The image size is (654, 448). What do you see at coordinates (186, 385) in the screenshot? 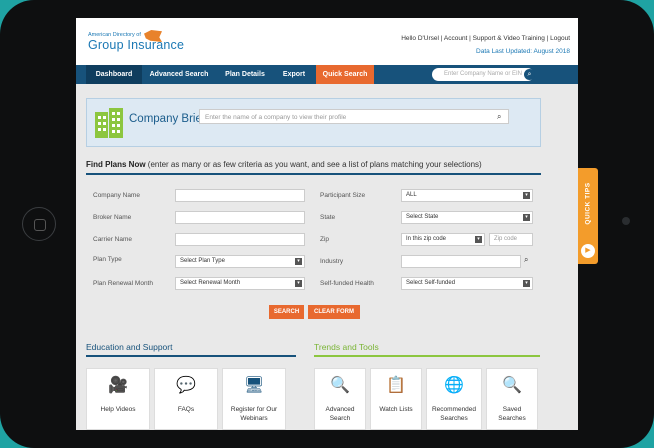
I see `chat-icon: 💬` at bounding box center [186, 385].